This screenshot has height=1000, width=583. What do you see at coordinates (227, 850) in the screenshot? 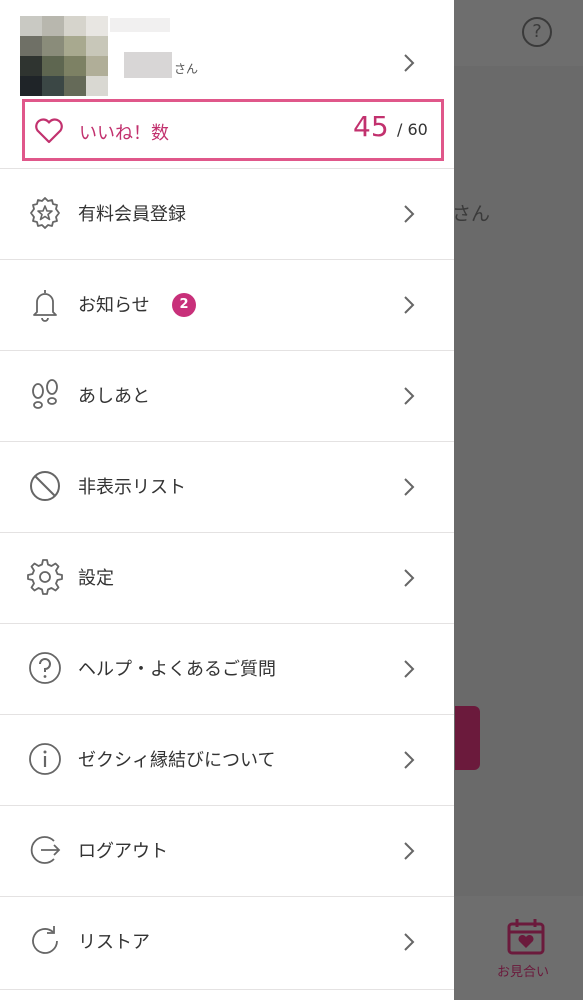
I see `menu-item-logout: ログアウト` at bounding box center [227, 850].